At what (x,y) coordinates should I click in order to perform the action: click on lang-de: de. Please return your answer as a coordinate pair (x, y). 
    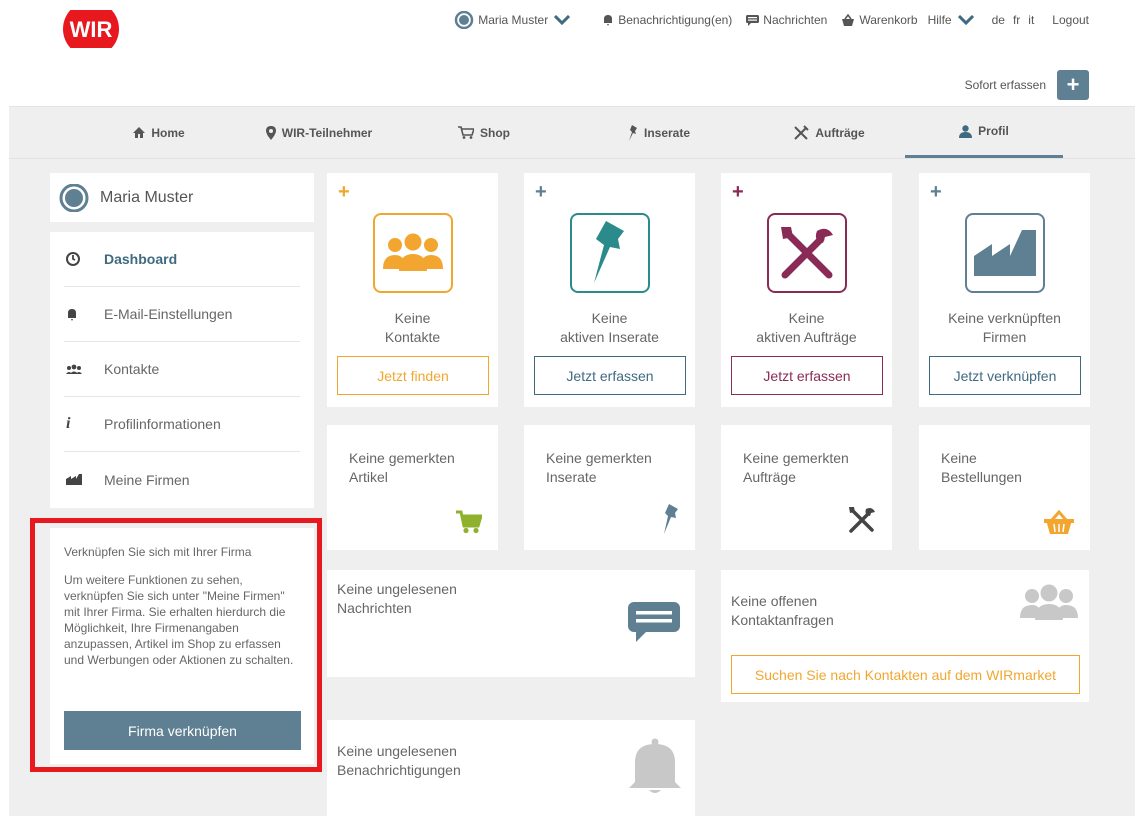
    Looking at the image, I should click on (998, 20).